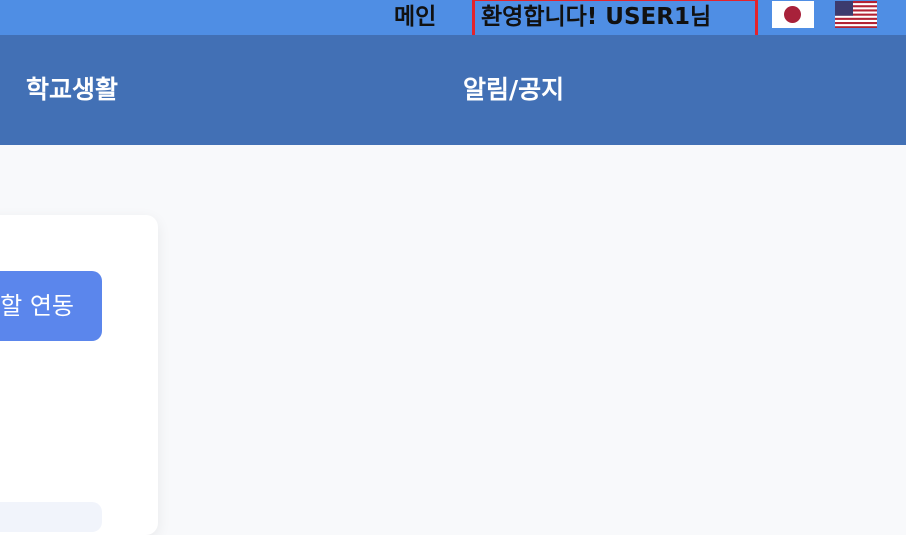 The width and height of the screenshot is (906, 535). Describe the element at coordinates (453, 19) in the screenshot. I see `top-bar: 메인 환영합니다! USER1님` at that location.